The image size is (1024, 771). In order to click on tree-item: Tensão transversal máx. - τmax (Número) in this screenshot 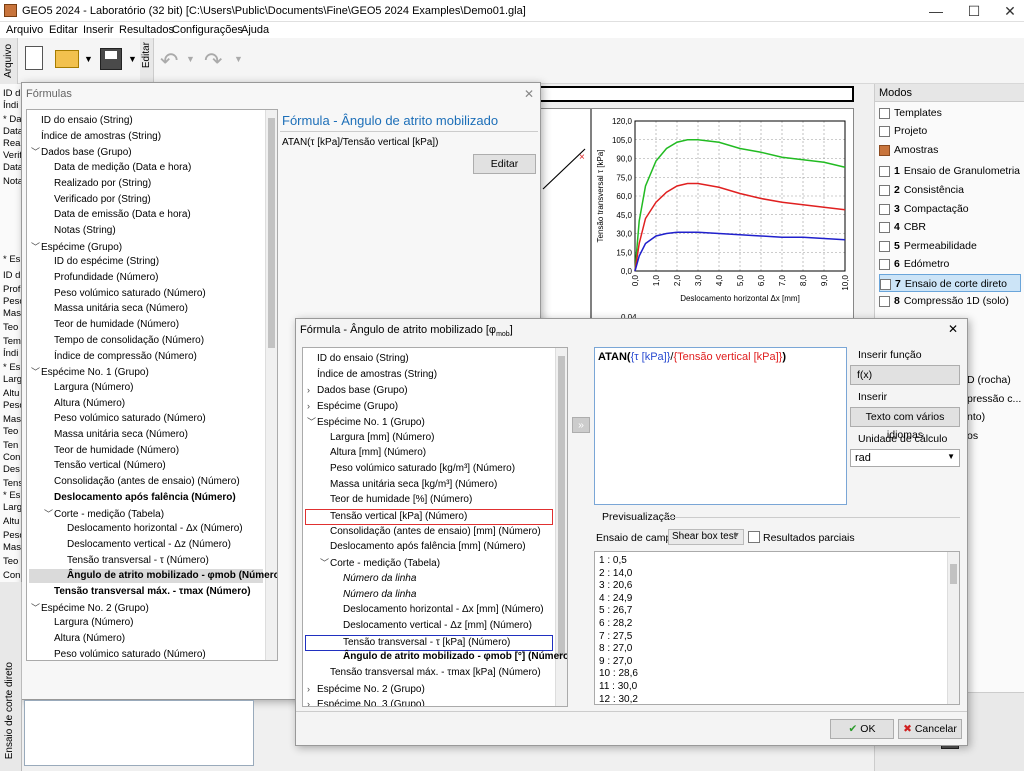, I will do `click(147, 592)`.